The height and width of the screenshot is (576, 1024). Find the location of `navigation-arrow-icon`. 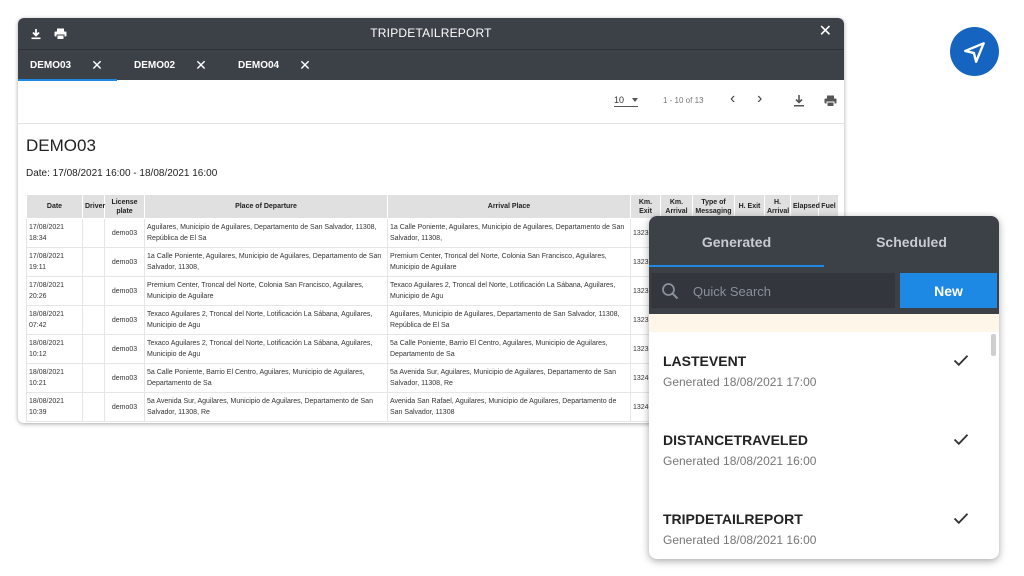

navigation-arrow-icon is located at coordinates (974, 52).